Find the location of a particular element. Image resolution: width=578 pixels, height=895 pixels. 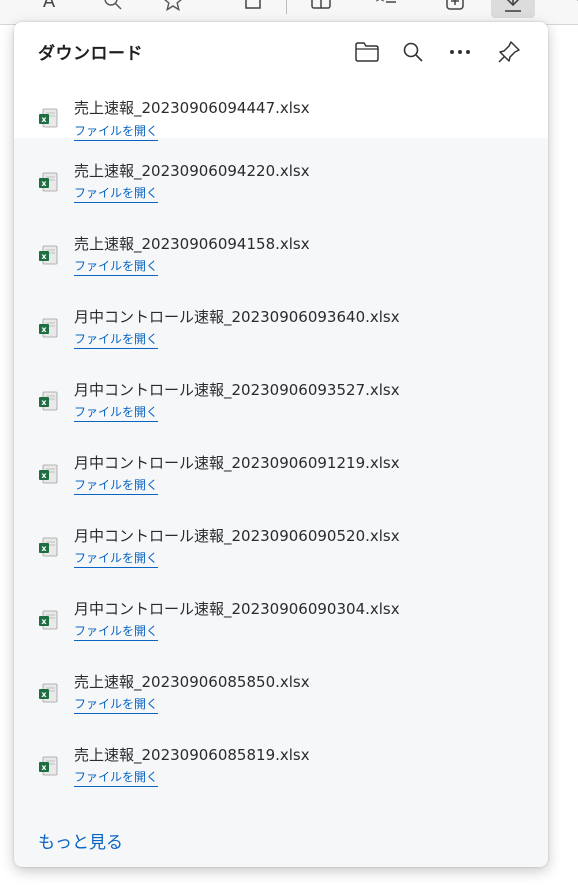

panel-header: ダウンロード is located at coordinates (281, 52).